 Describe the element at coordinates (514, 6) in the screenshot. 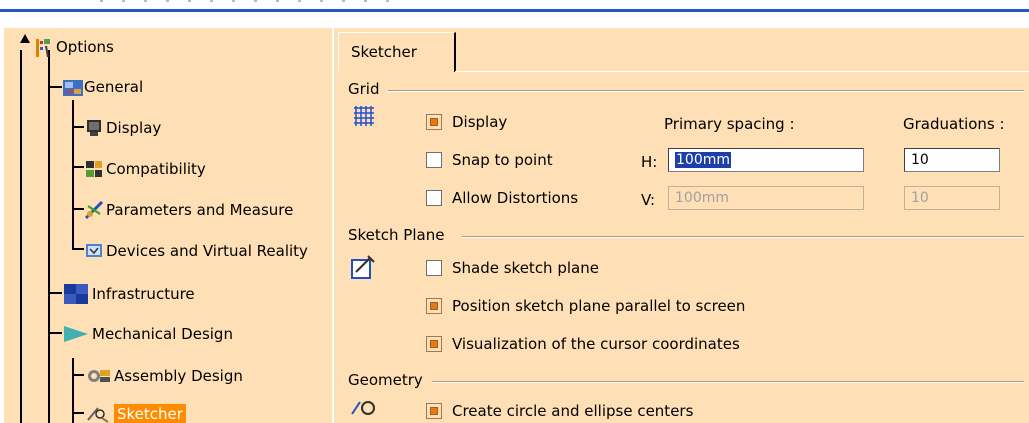

I see `window-title-strip` at that location.